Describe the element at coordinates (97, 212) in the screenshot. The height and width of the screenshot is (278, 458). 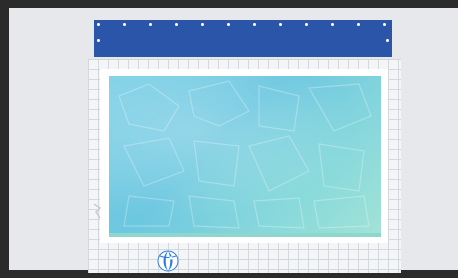
I see `deck-marker-icon` at that location.